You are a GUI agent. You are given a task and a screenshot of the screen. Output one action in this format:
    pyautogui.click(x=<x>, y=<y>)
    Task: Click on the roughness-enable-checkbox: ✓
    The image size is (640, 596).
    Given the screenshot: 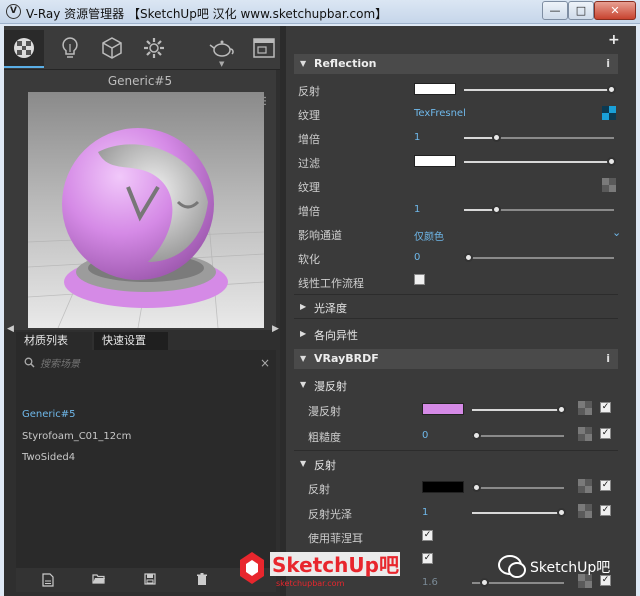 What is the action you would take?
    pyautogui.click(x=605, y=433)
    